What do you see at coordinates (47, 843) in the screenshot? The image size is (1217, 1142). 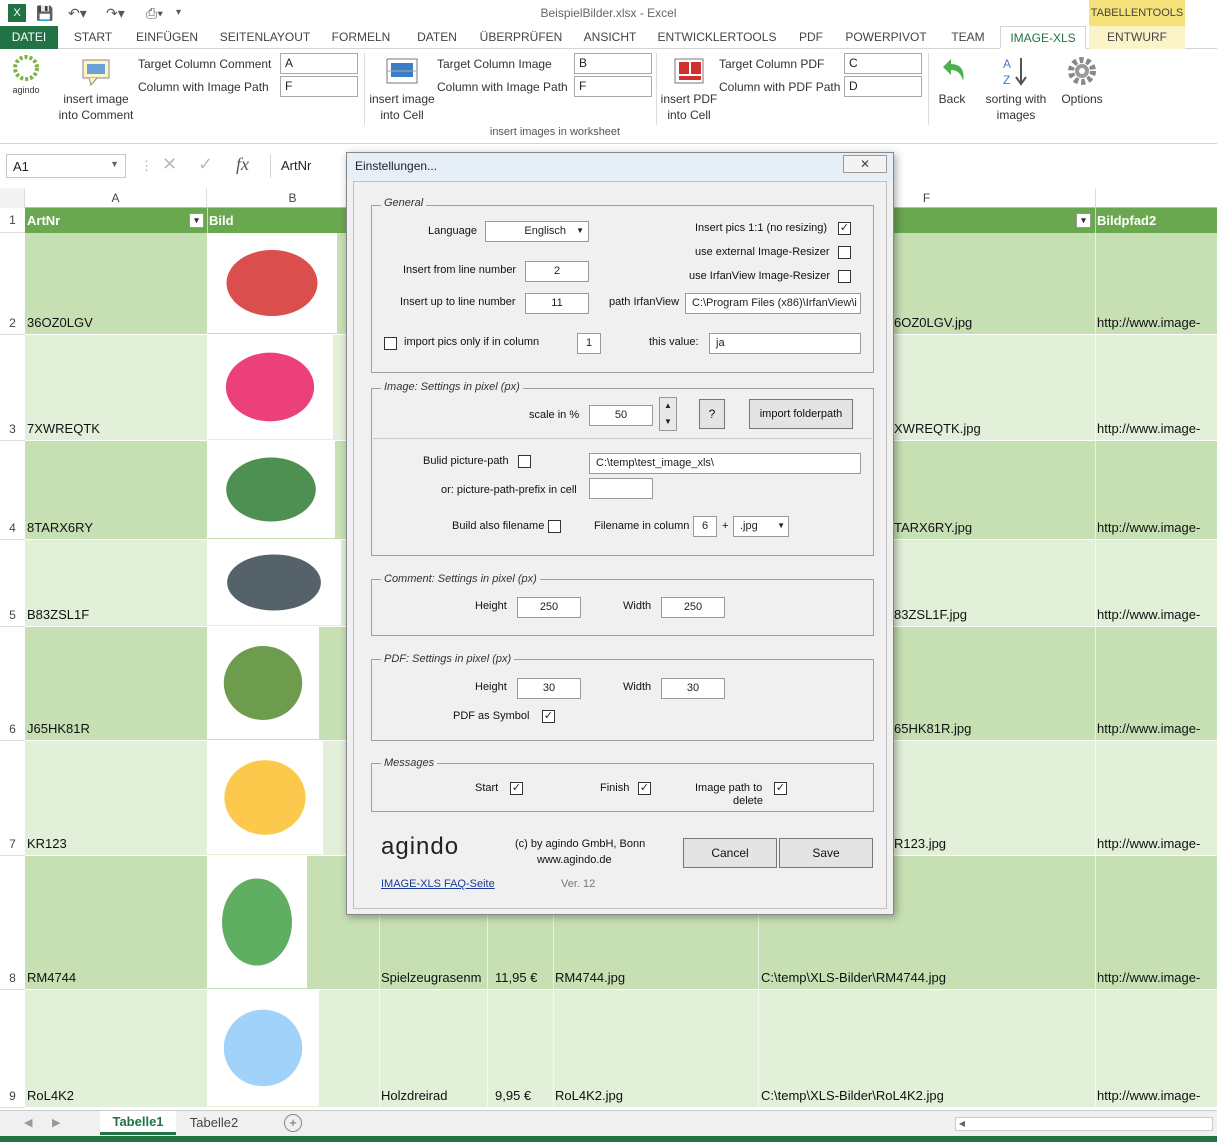 I see `cell-artnr: KR123` at bounding box center [47, 843].